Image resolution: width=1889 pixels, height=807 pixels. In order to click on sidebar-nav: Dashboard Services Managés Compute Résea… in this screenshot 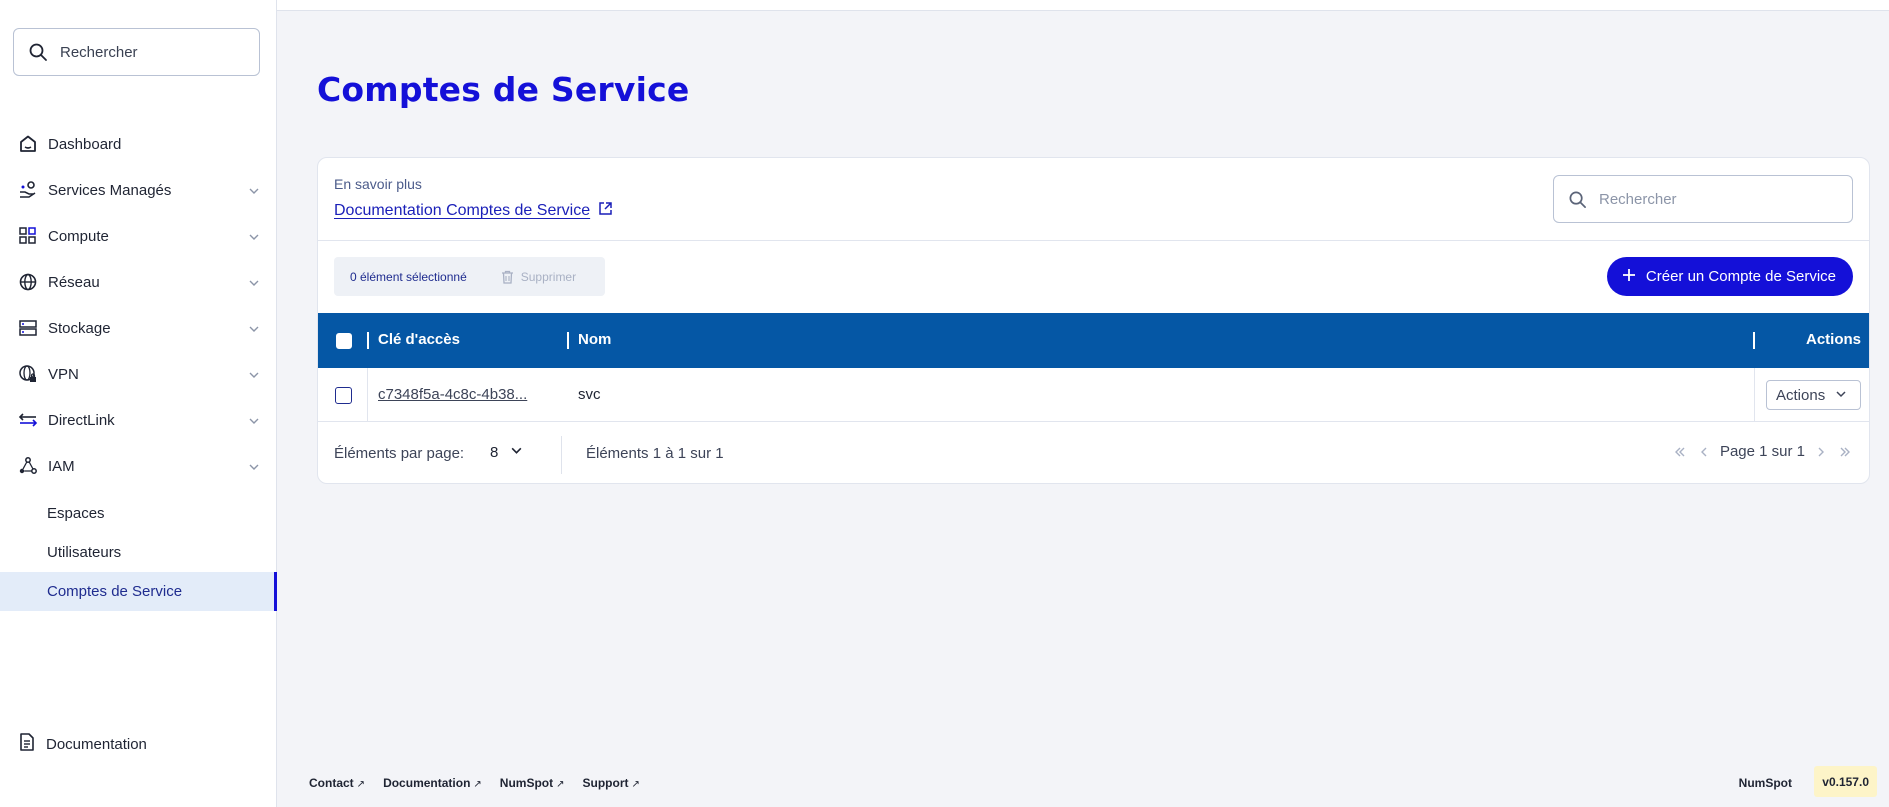, I will do `click(138, 366)`.